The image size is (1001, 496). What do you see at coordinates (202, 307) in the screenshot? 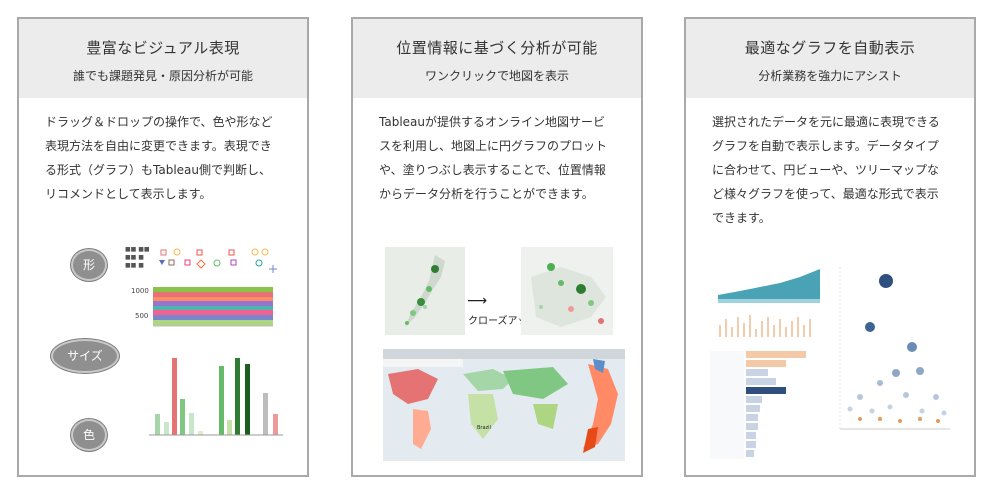
I see `stacked-band-chart: 1000 500` at bounding box center [202, 307].